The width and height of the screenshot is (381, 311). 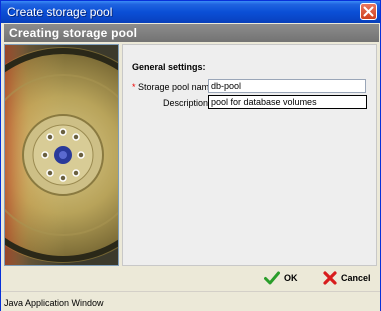 I want to click on section-title: General settings:, so click(x=169, y=67).